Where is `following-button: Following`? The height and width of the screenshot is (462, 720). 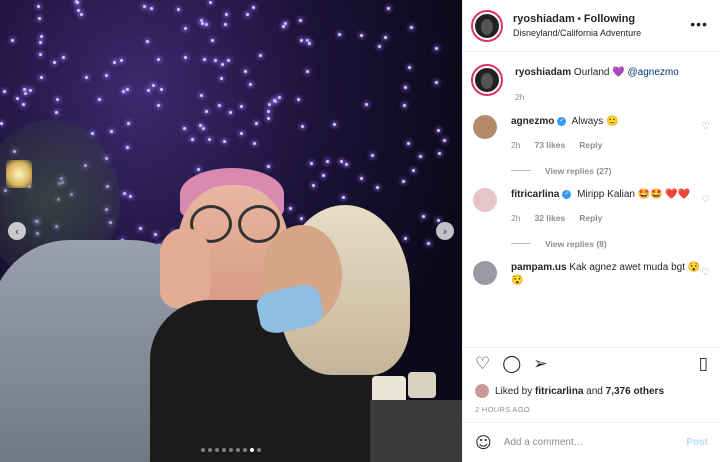
following-button: Following is located at coordinates (609, 19).